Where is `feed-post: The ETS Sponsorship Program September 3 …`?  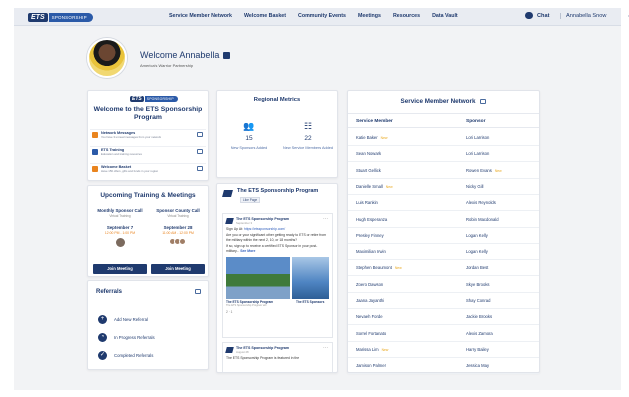
feed-post: The ETS Sponsorship Program September 3 … is located at coordinates (277, 275).